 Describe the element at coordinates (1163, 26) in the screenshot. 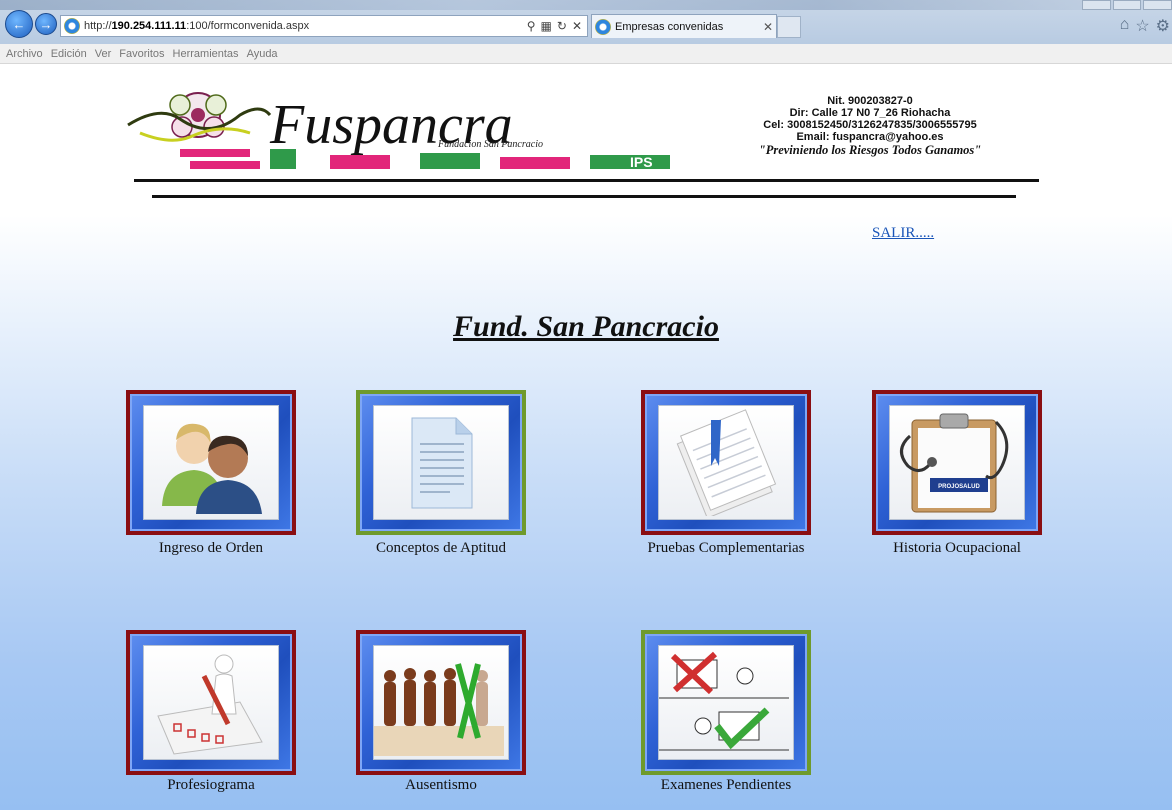

I see `gear-icon: ⚙` at that location.